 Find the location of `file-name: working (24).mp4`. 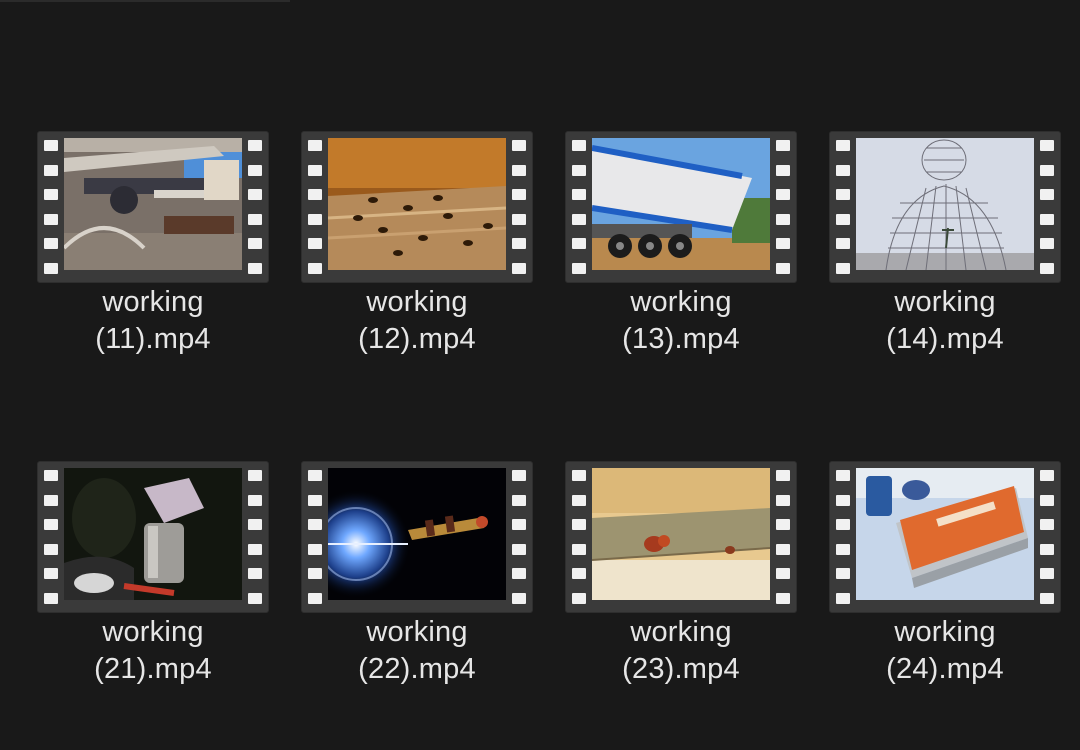

file-name: working (24).mp4 is located at coordinates (945, 650).